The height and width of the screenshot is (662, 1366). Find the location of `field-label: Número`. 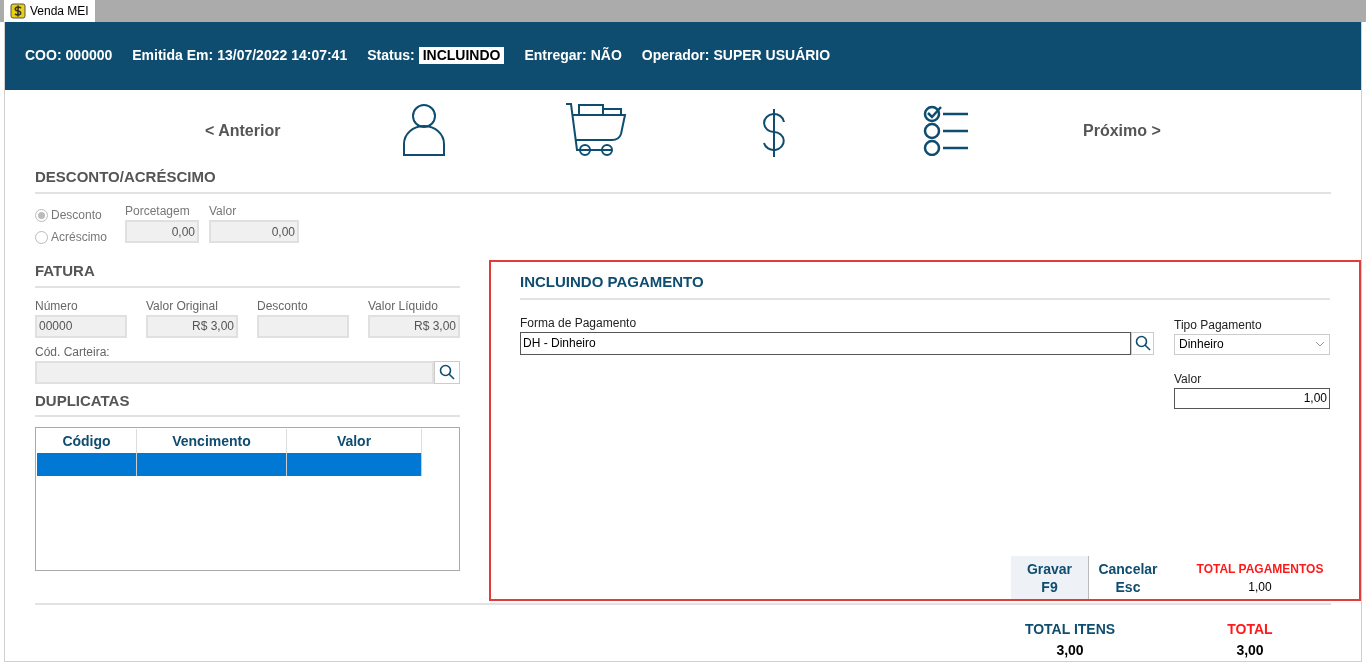

field-label: Número is located at coordinates (57, 306).